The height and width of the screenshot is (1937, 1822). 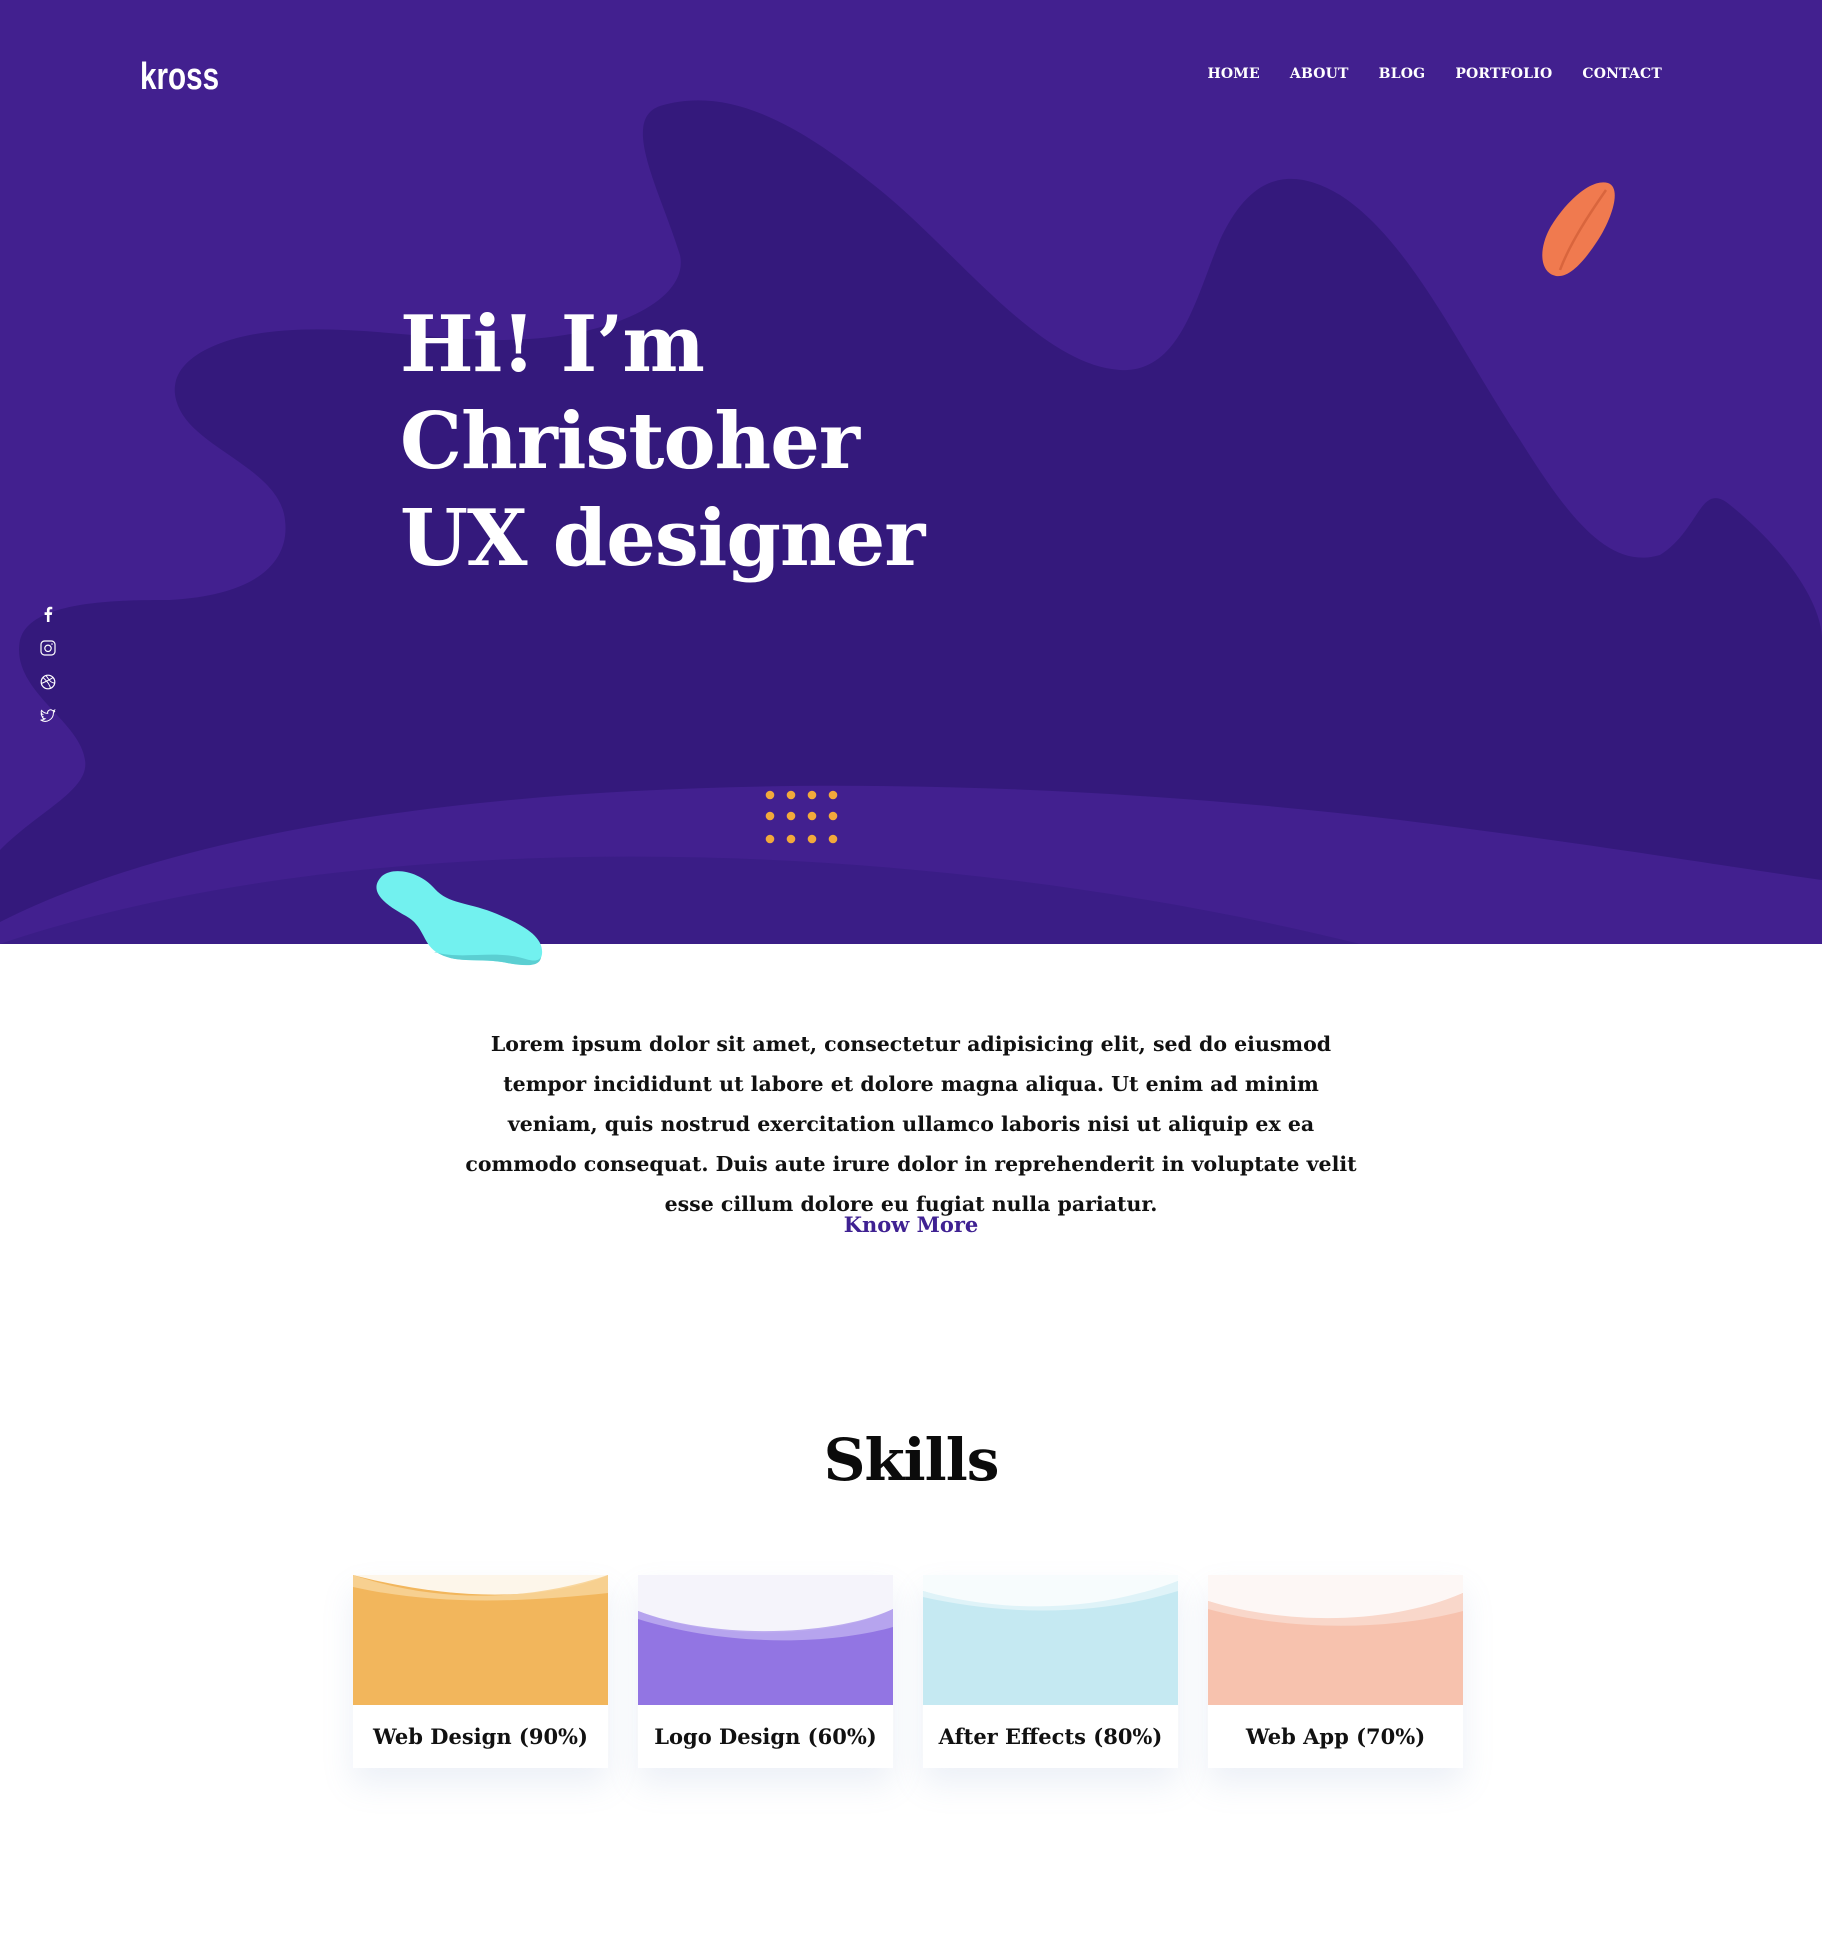 What do you see at coordinates (1319, 74) in the screenshot?
I see `nav-about: ABOUT` at bounding box center [1319, 74].